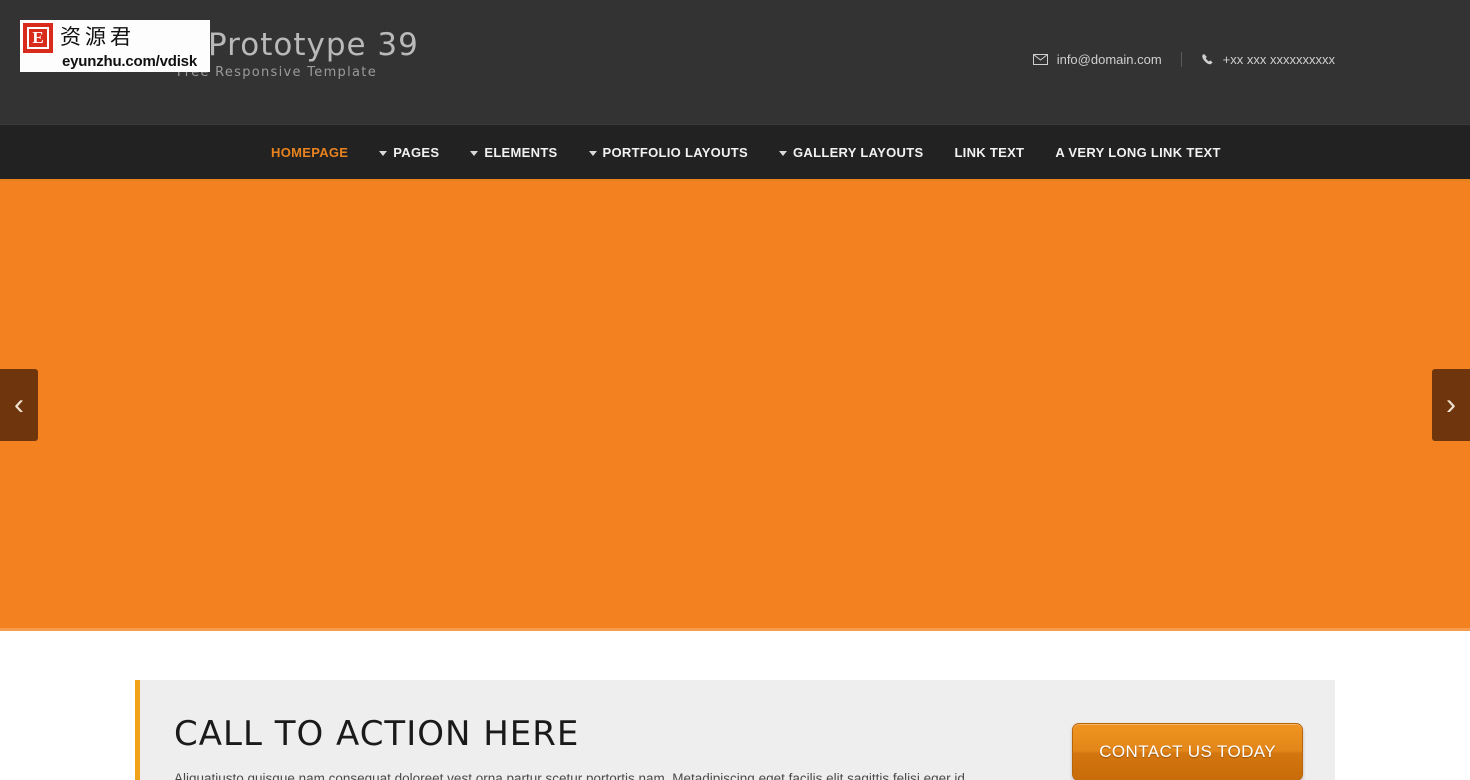  I want to click on cta-title: CALL TO ACTION HERE, so click(377, 734).